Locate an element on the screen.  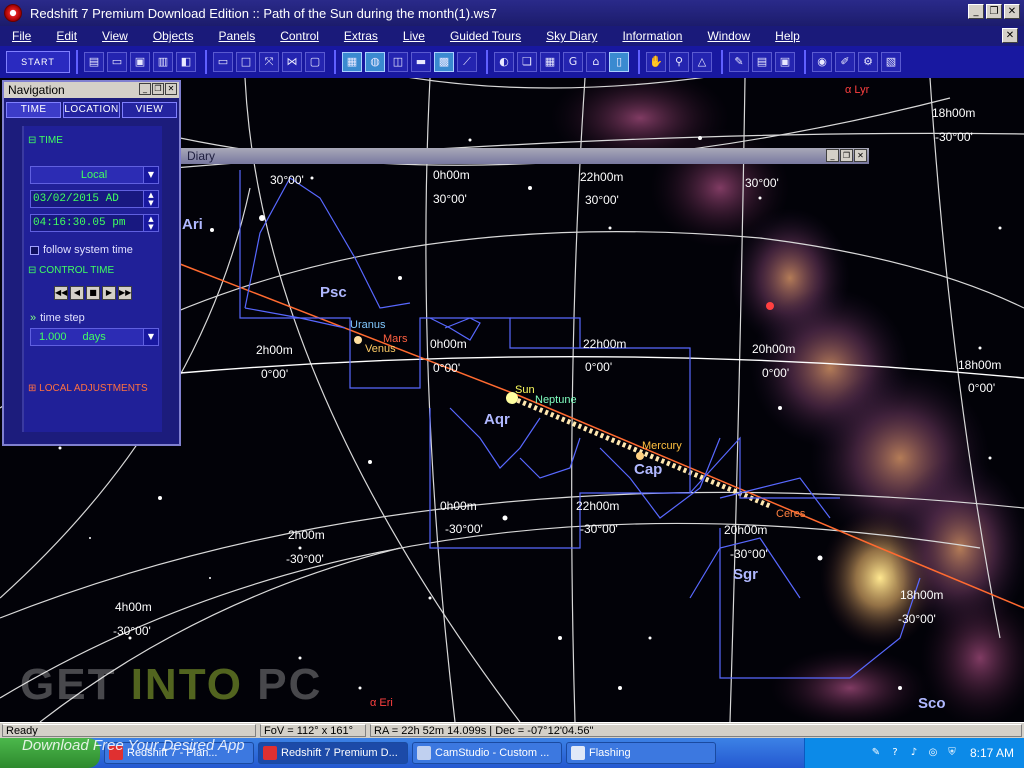
tab-location: LOCATION is located at coordinates (91, 110).